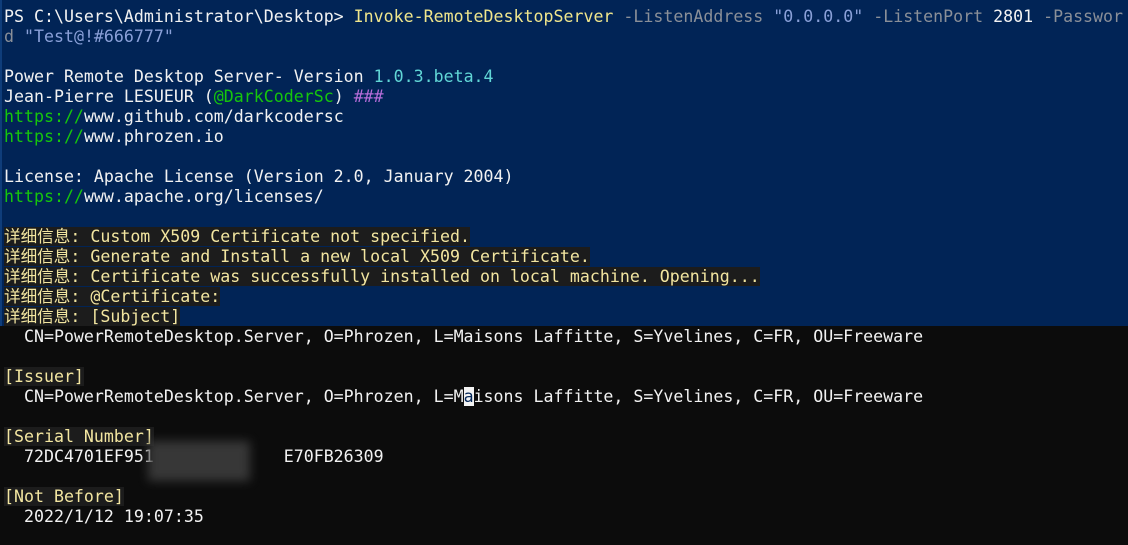 The height and width of the screenshot is (545, 1128). I want to click on banner-url-apache: https://www.apache.org/licenses/, so click(164, 196).